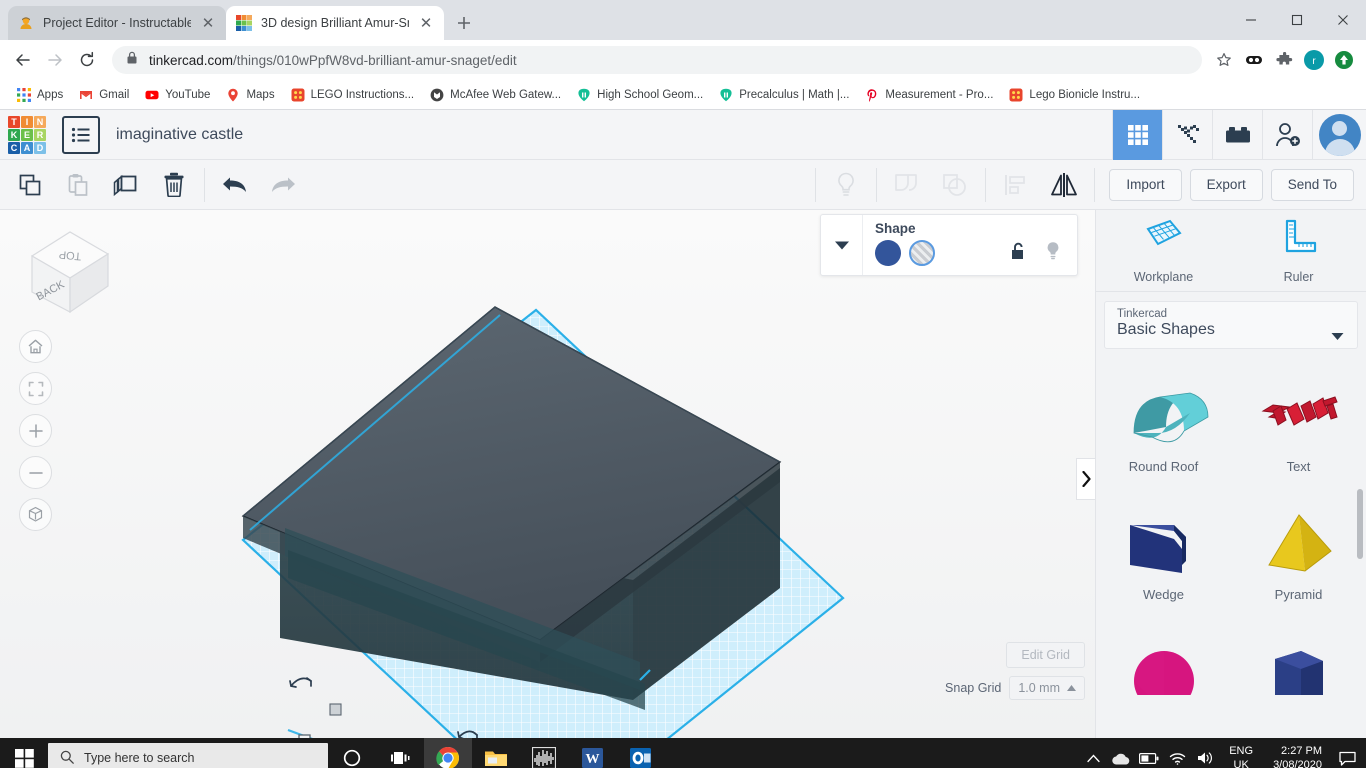  What do you see at coordinates (27, 134) in the screenshot?
I see `tinkercad-logo: T I N K E R C A D` at bounding box center [27, 134].